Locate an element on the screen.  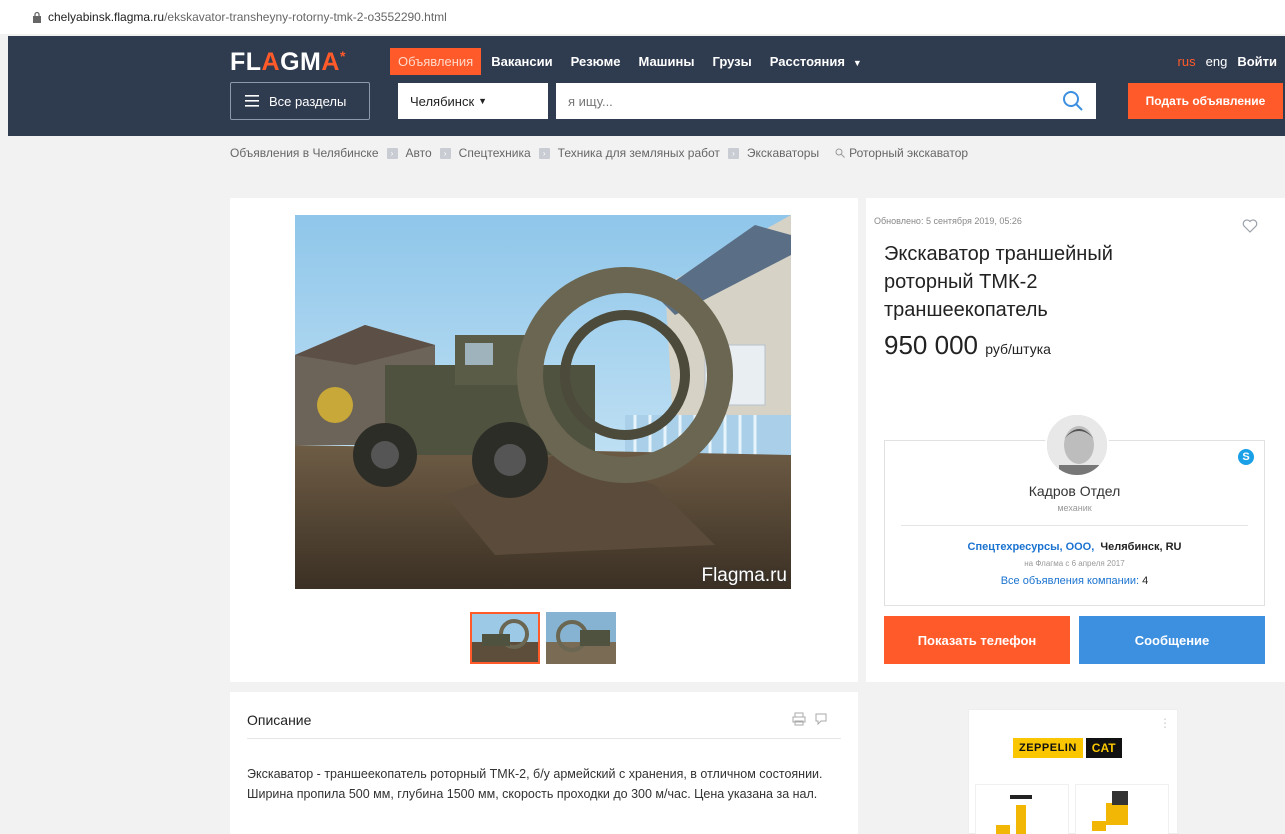
city-select: Челябинск ▼ is located at coordinates (473, 101).